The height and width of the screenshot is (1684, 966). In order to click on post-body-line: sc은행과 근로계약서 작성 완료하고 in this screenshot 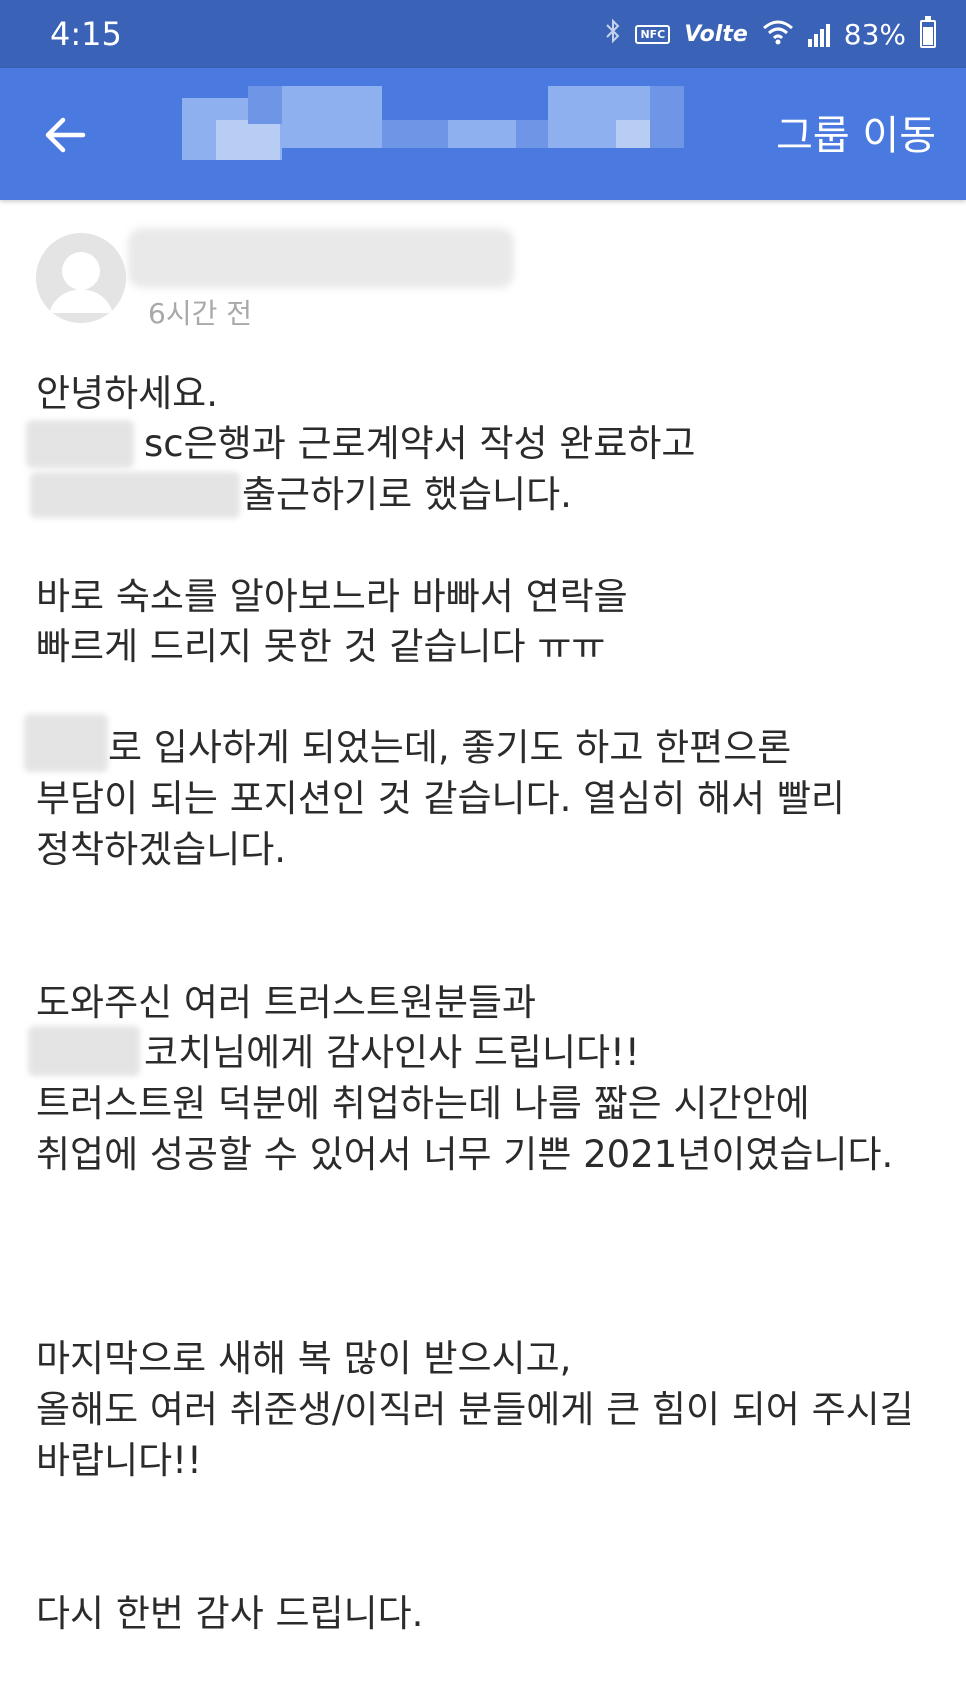, I will do `click(420, 443)`.